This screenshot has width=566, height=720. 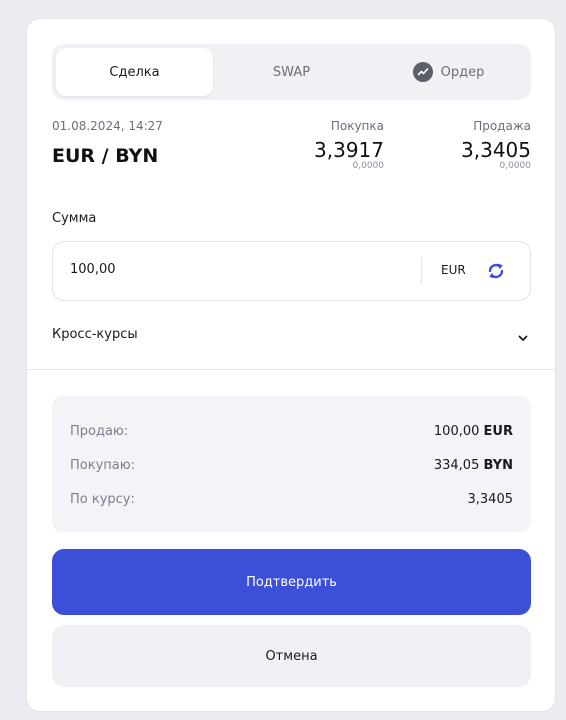 I want to click on buy-rate-label: Покупка, so click(x=357, y=126).